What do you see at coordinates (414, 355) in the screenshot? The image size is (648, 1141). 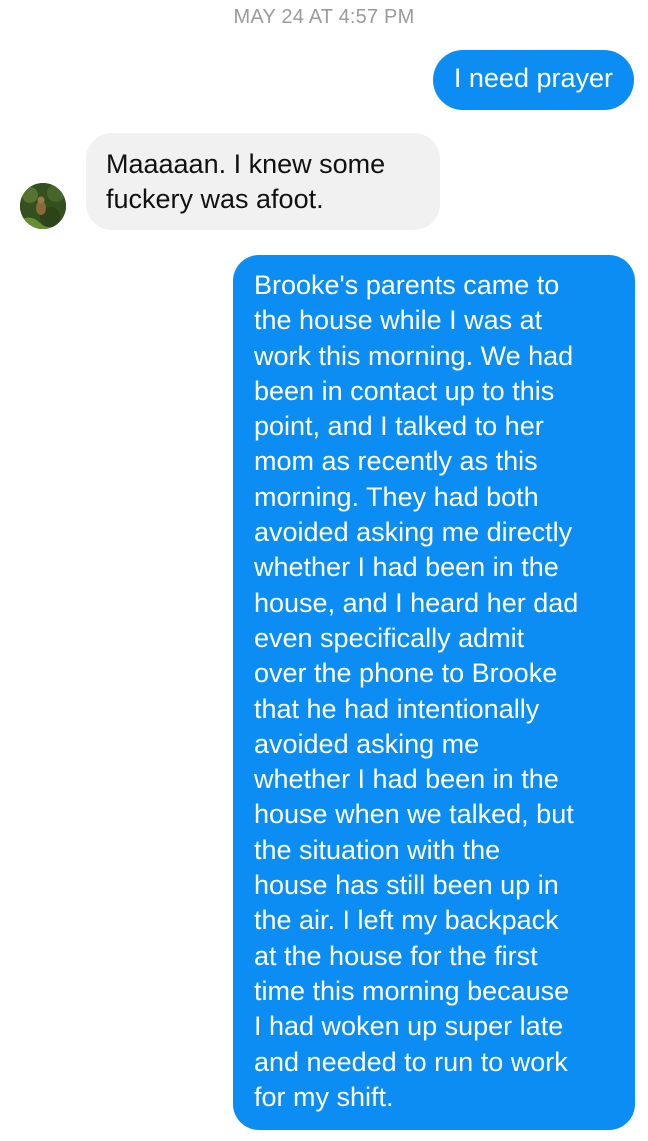 I see `message-text-line: work this morning. We had` at bounding box center [414, 355].